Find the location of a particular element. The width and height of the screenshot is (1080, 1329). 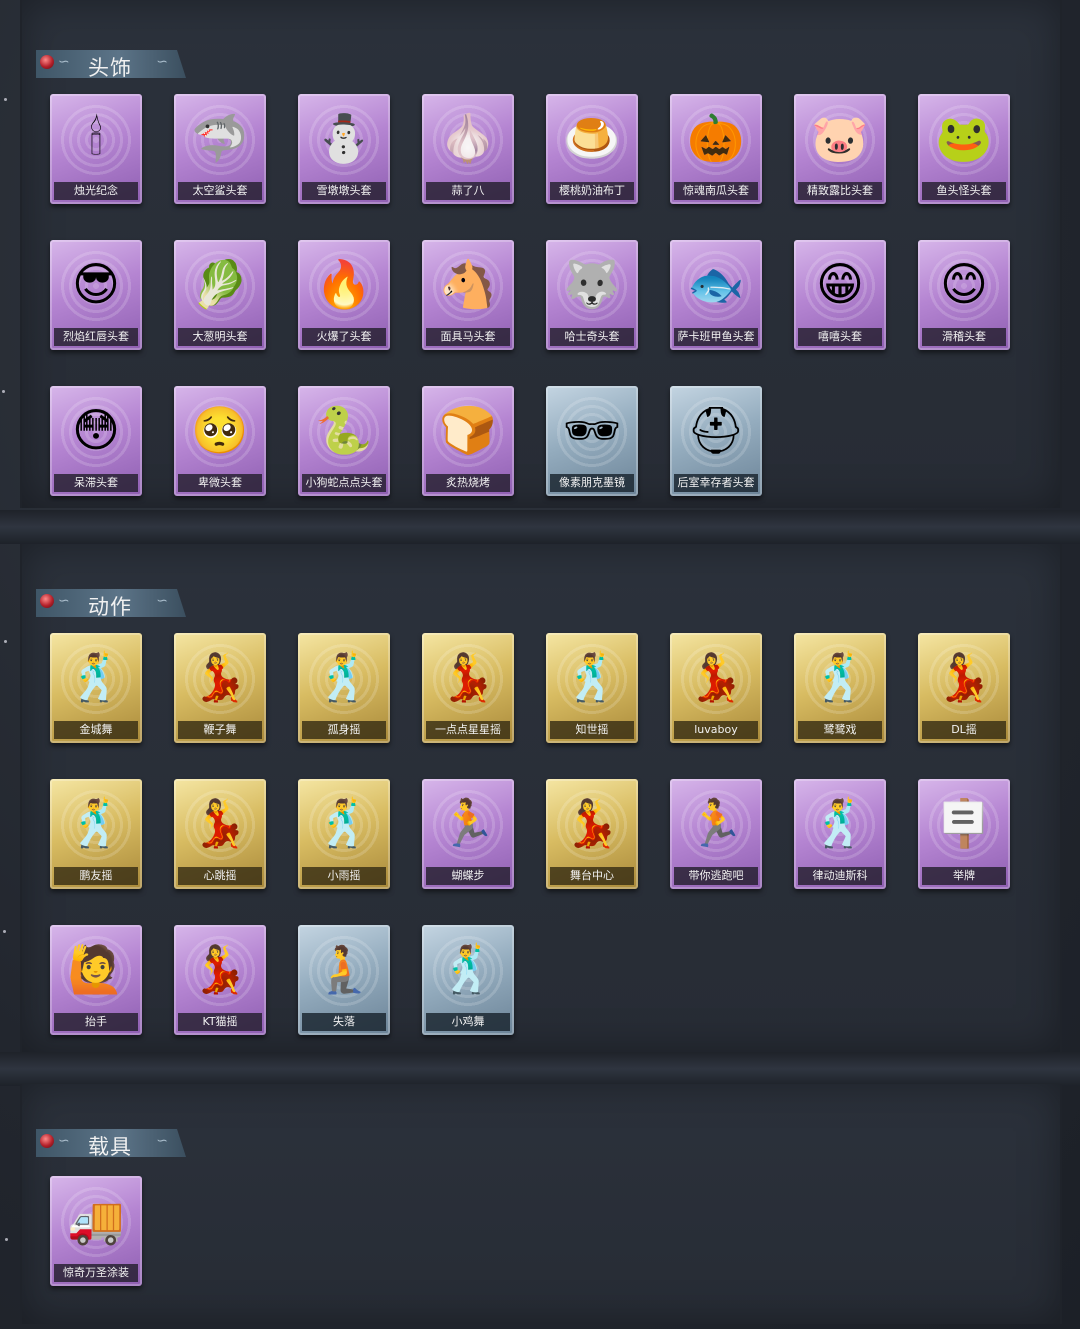

item-name: 哈士奇头套 is located at coordinates (592, 337).